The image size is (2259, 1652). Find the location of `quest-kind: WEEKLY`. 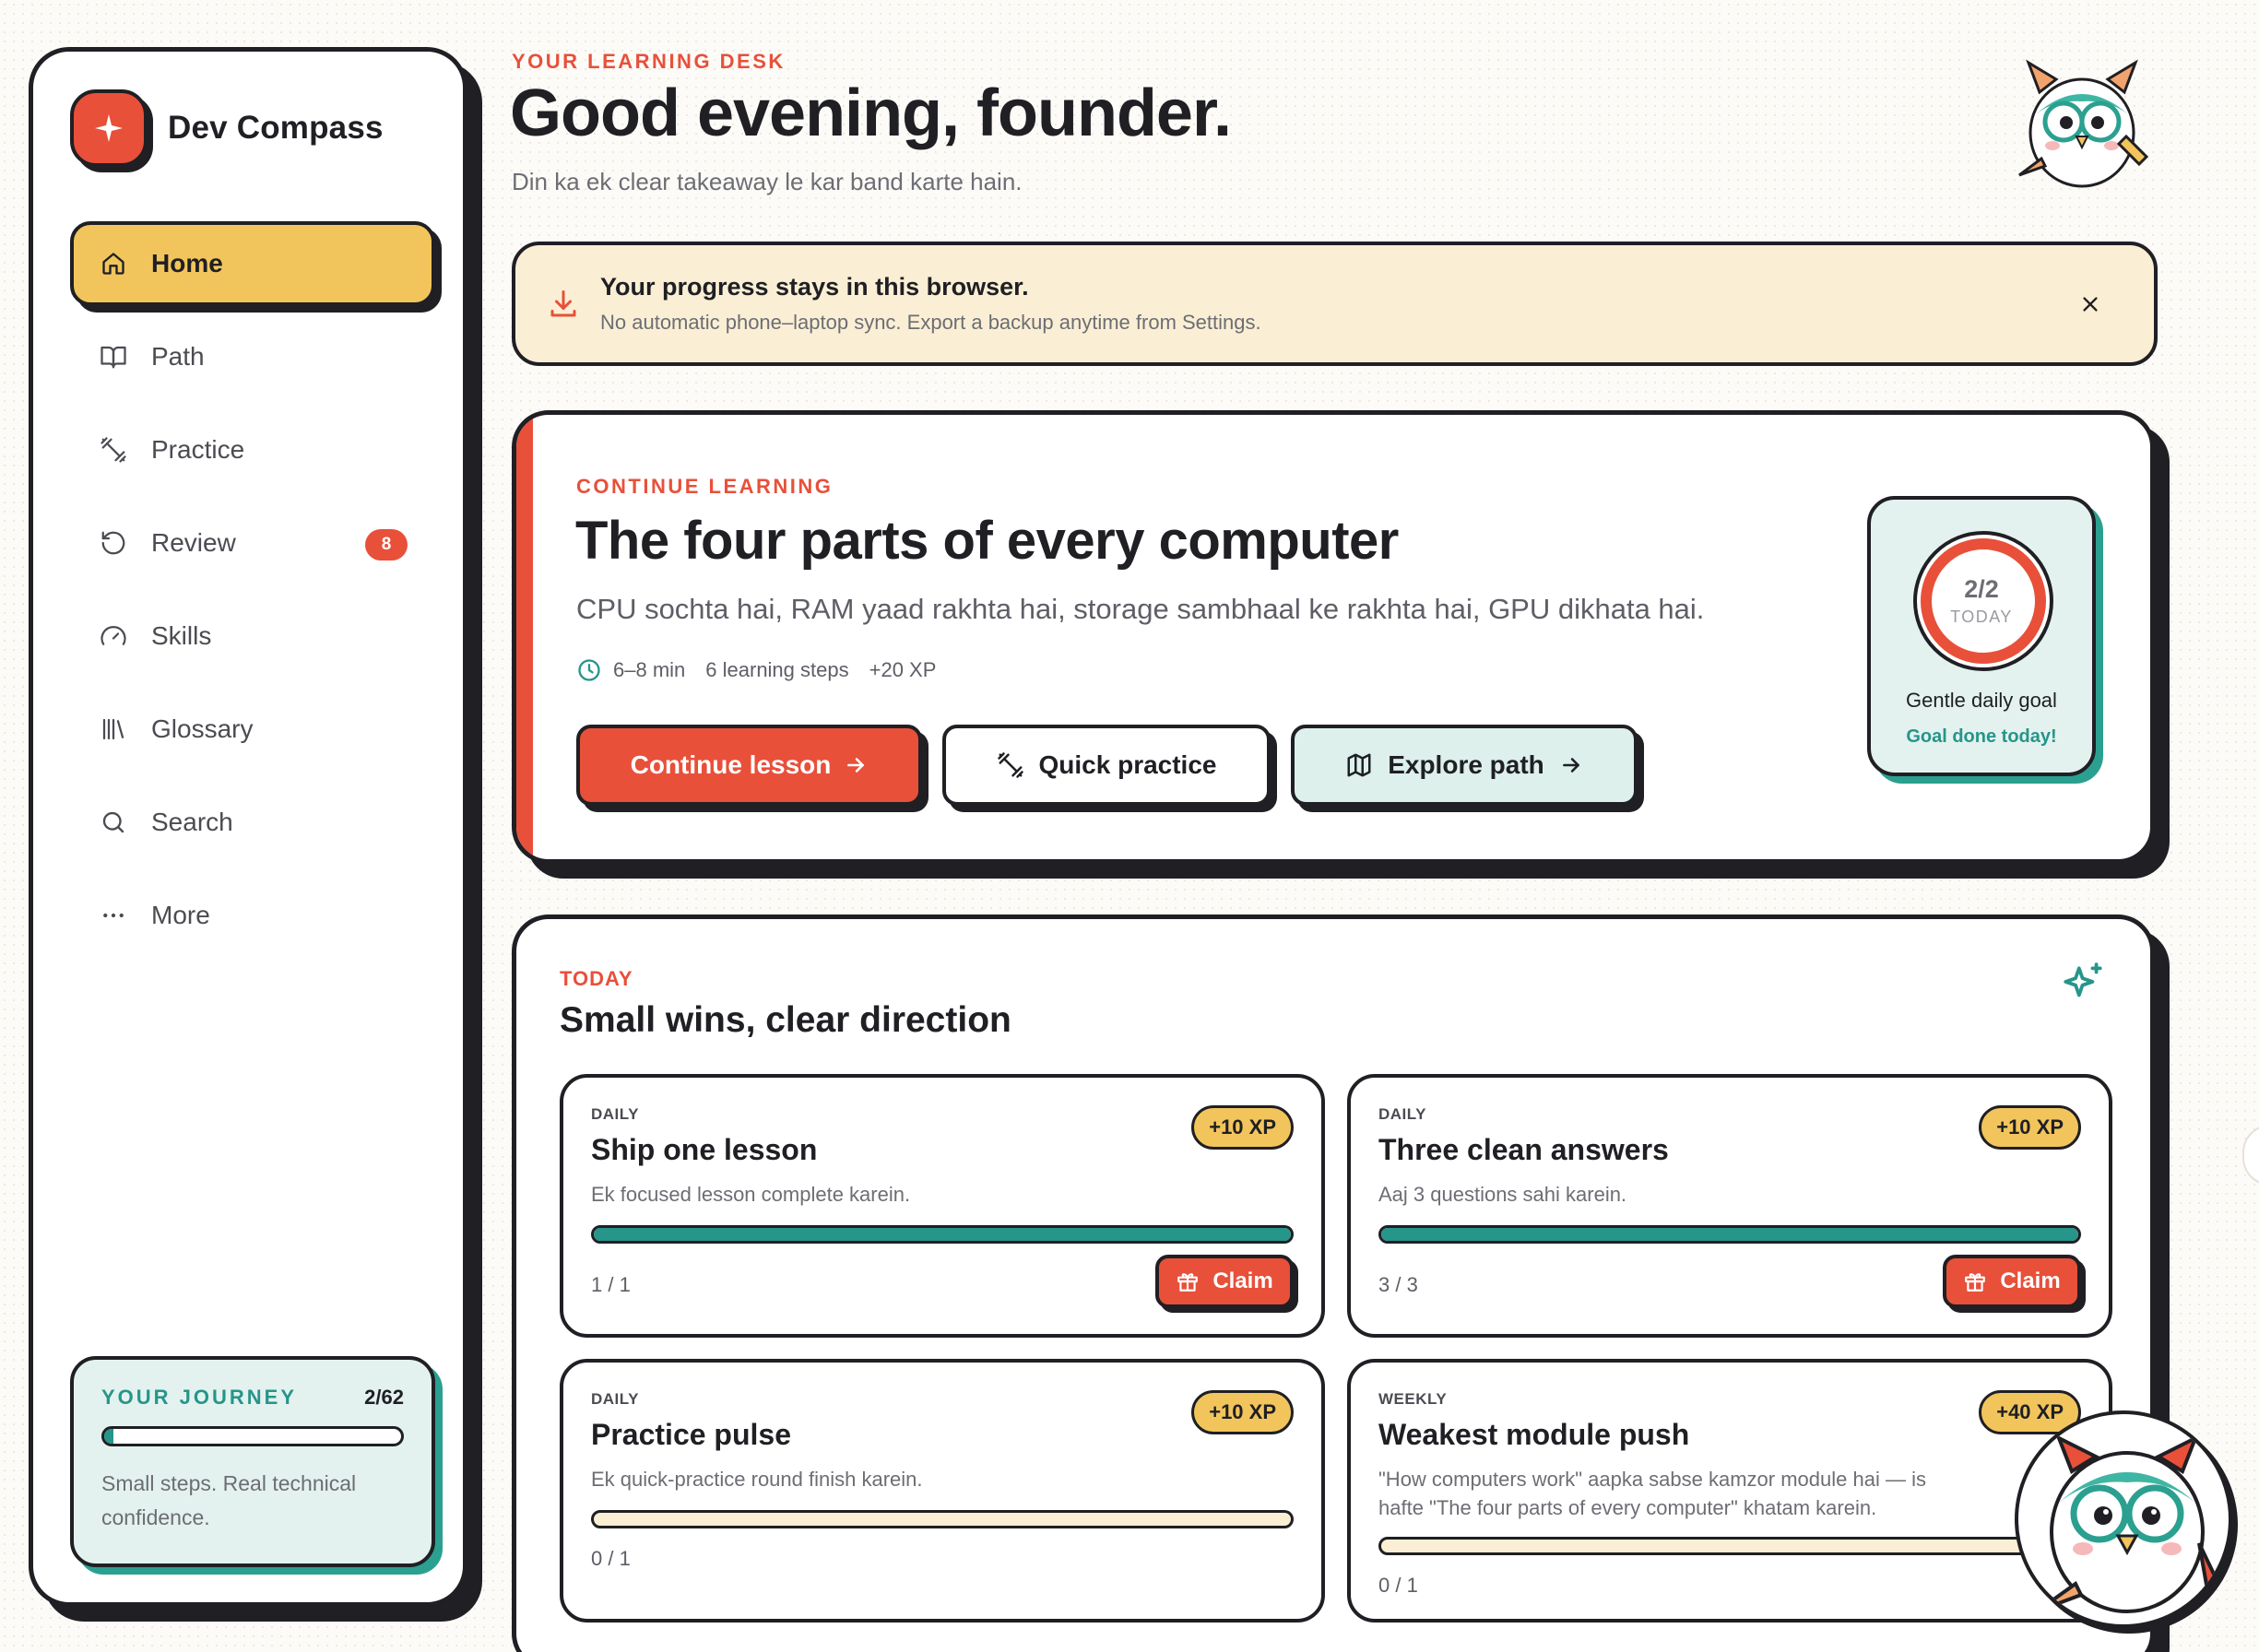

quest-kind: WEEKLY is located at coordinates (1413, 1399).